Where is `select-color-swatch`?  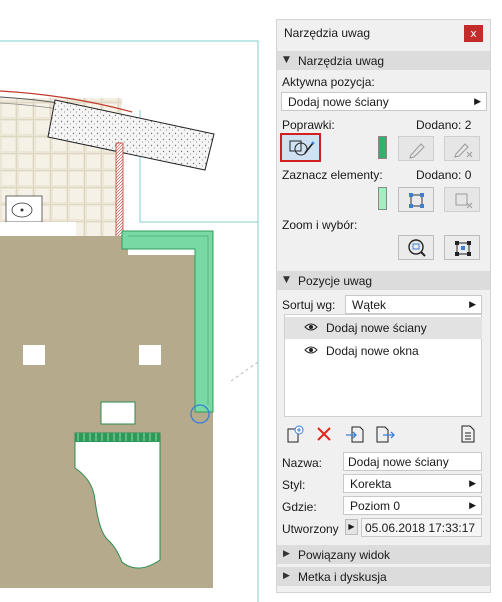 select-color-swatch is located at coordinates (382, 198).